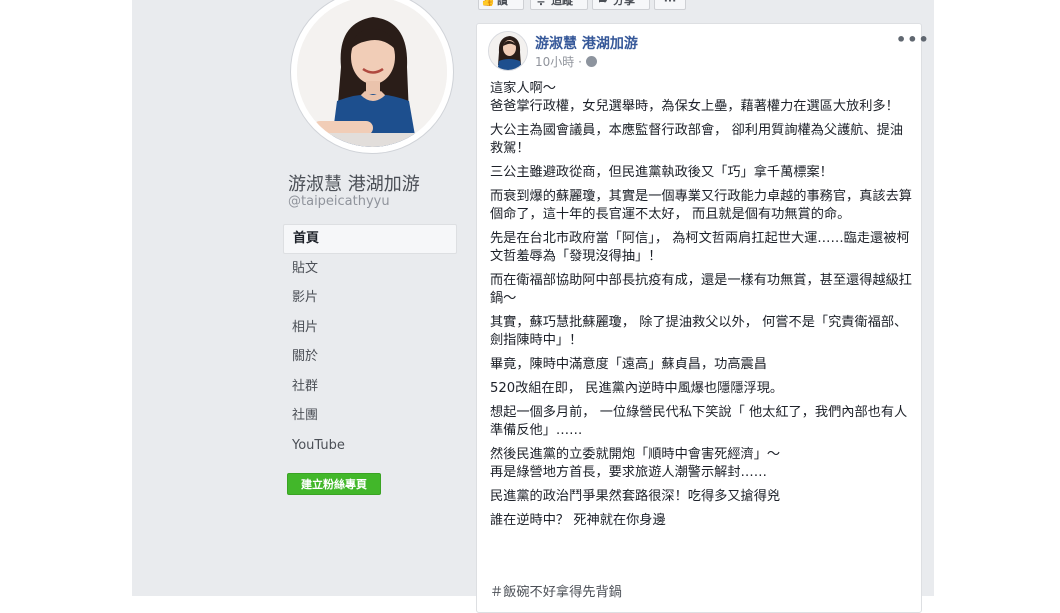 This screenshot has width=1060, height=613. Describe the element at coordinates (697, 139) in the screenshot. I see `post-paragraph: 大公主為國會議員，本應監督行政部會， 卻利用質詢權為父護航、提油救駕！` at that location.